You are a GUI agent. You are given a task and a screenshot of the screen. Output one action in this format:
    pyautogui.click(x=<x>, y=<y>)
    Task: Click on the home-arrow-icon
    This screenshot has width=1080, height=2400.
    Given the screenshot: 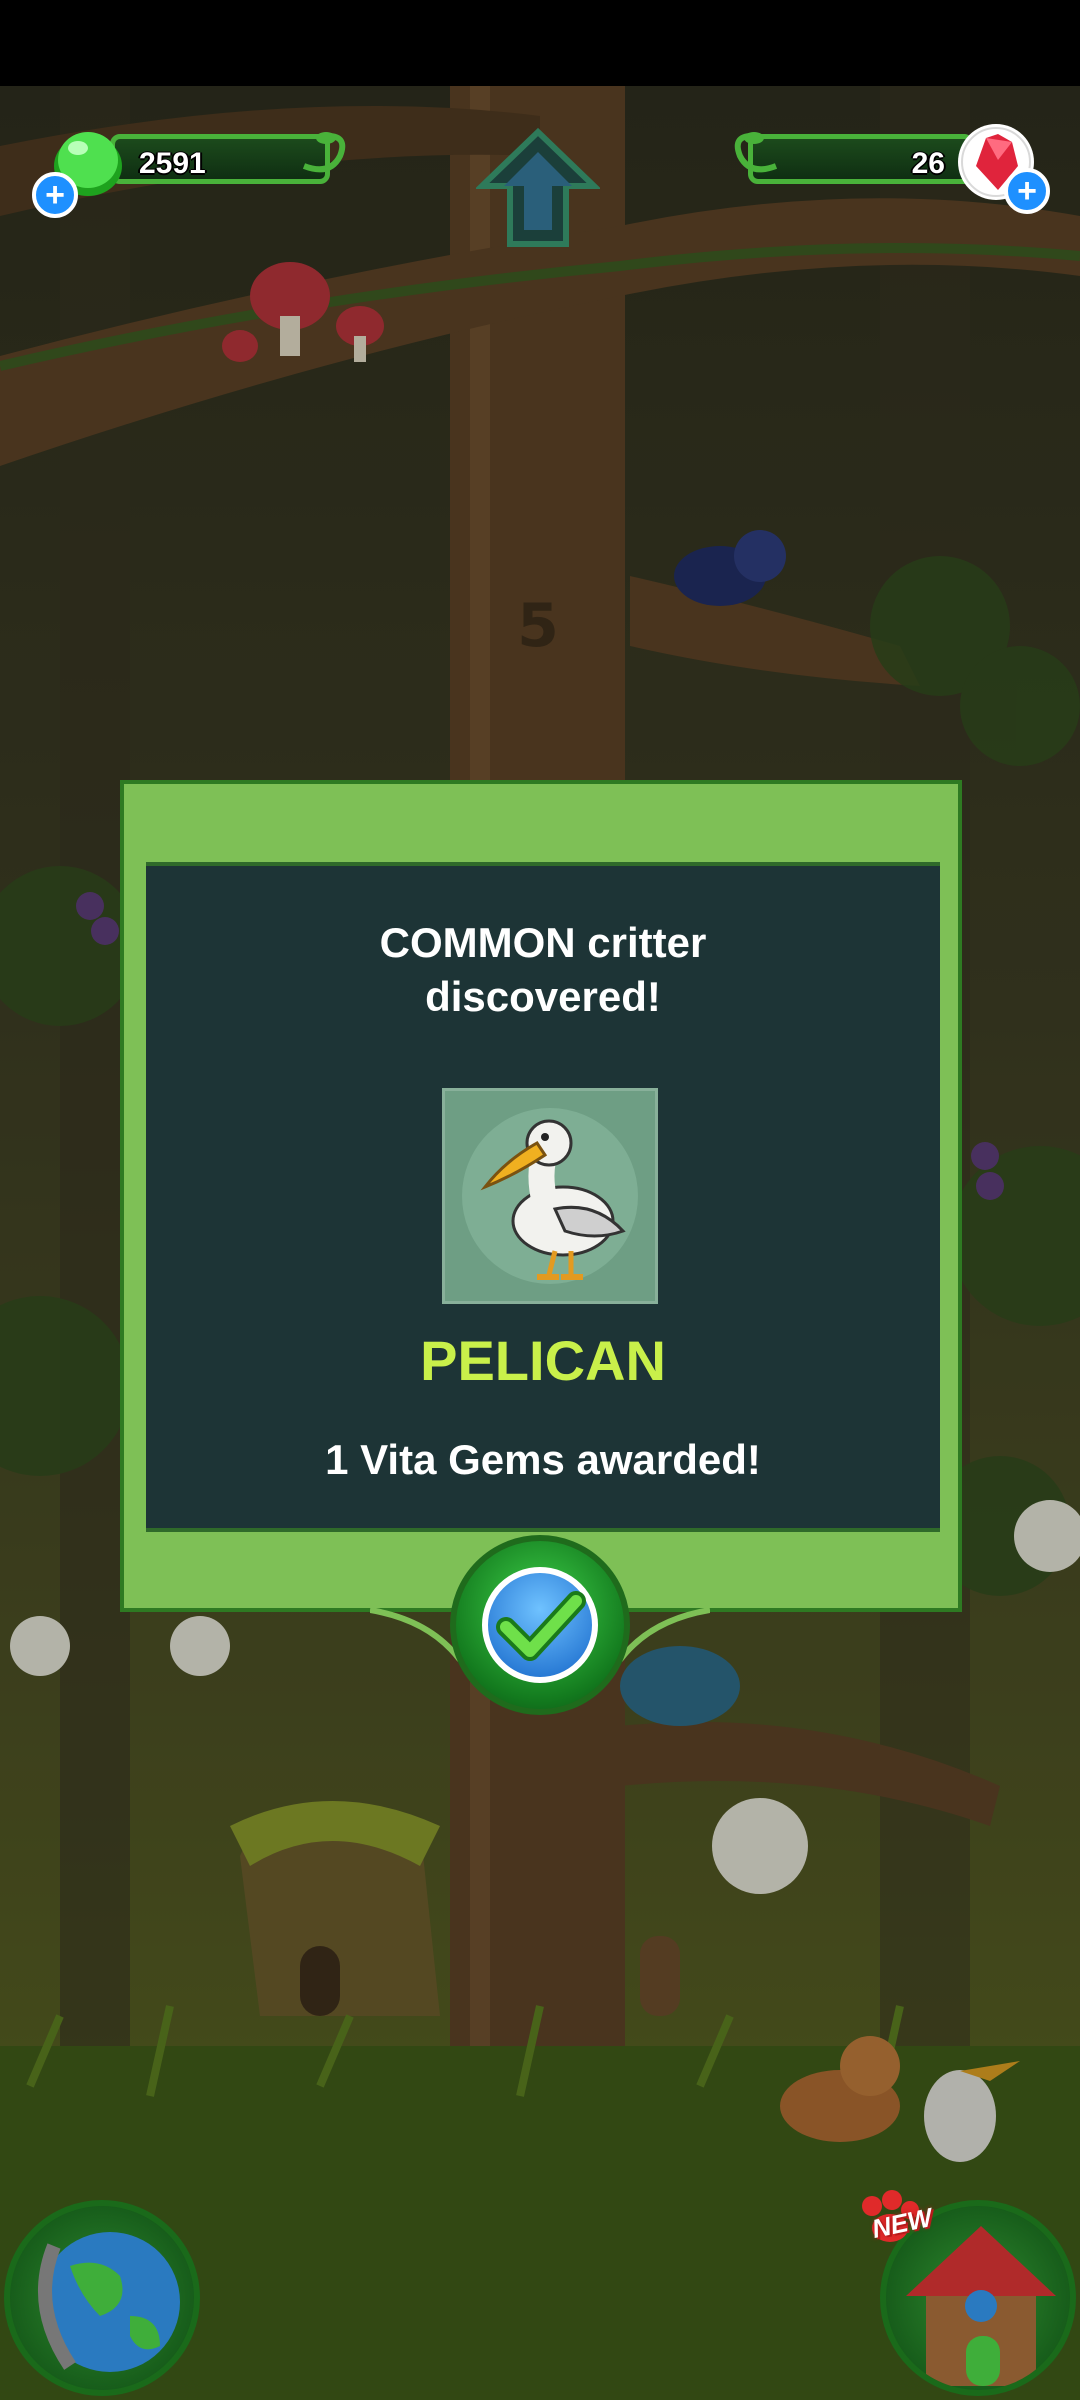 What is the action you would take?
    pyautogui.click(x=538, y=189)
    